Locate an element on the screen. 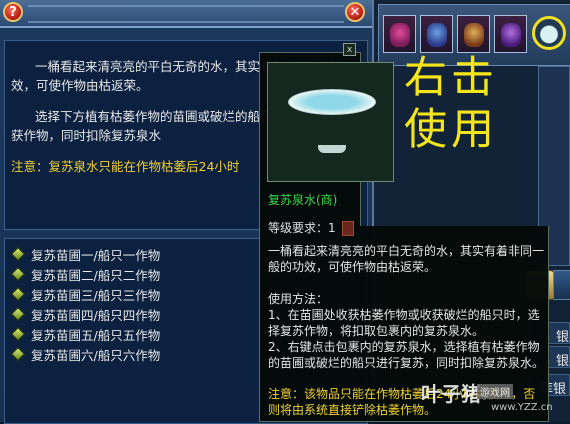  right-click-annotation: 右击 使用 is located at coordinates (459, 104).